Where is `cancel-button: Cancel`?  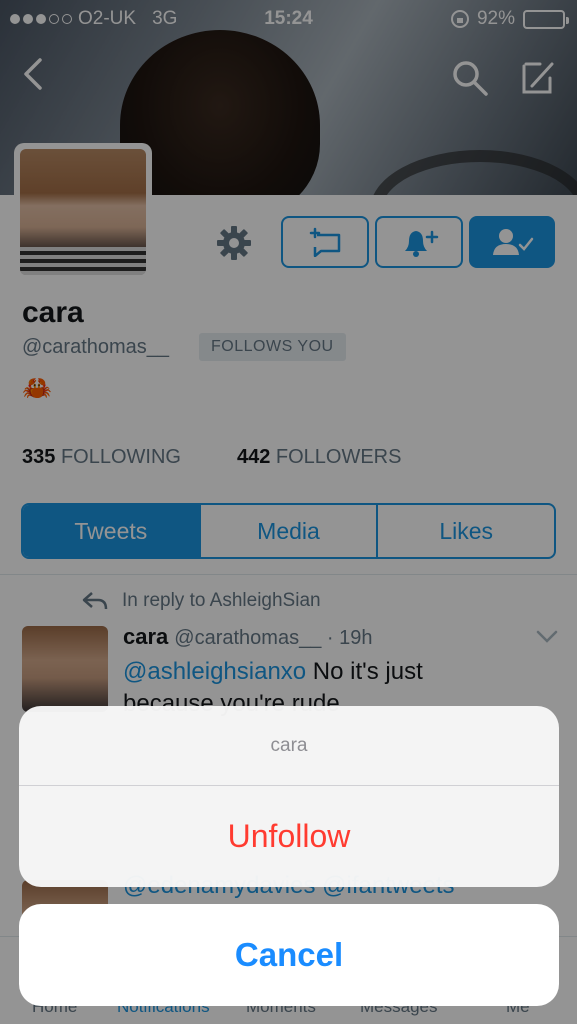 cancel-button: Cancel is located at coordinates (289, 955).